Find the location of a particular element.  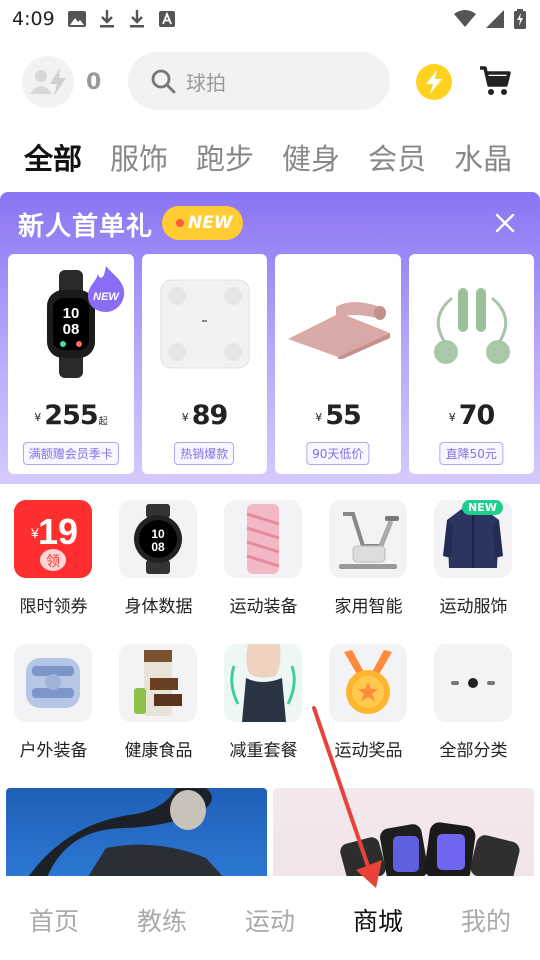

product-card: ¥89 热销爆款 is located at coordinates (204, 364).